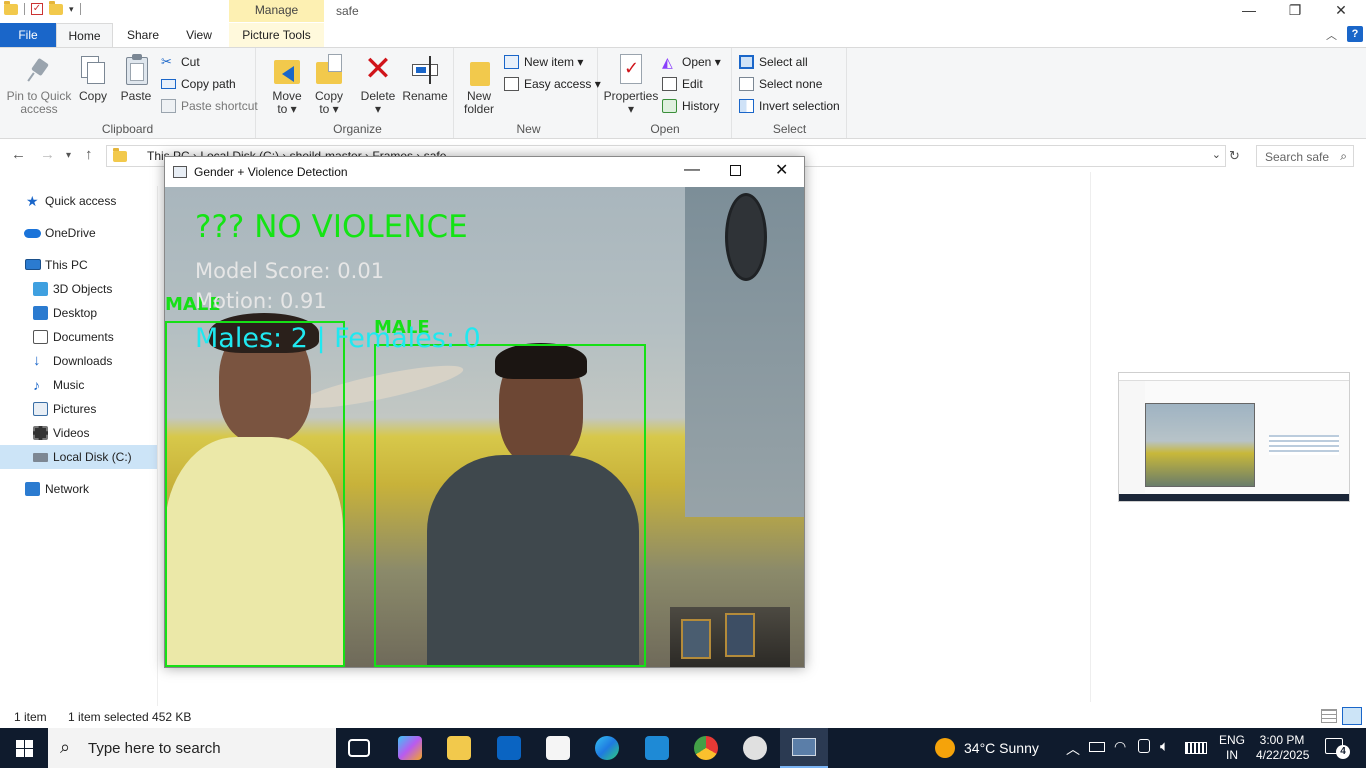 The height and width of the screenshot is (768, 1366). What do you see at coordinates (746, 62) in the screenshot?
I see `select-all-icon` at bounding box center [746, 62].